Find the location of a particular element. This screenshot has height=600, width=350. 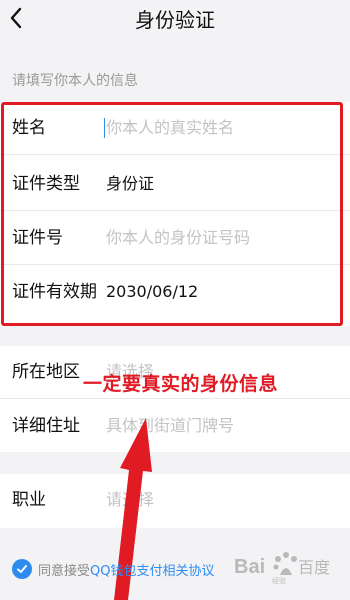

id-expiry-value: 2030/06/12 is located at coordinates (152, 292).